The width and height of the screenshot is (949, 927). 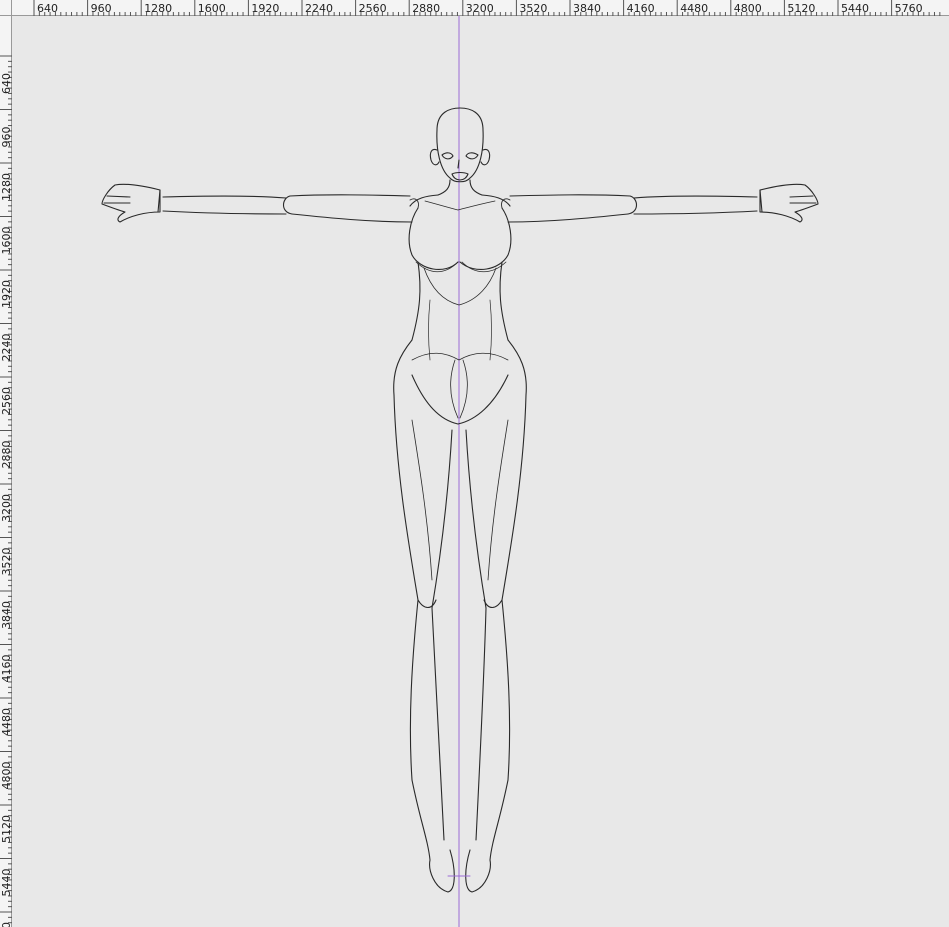 What do you see at coordinates (6, 348) in the screenshot?
I see `vertical-ruler-label: 2240` at bounding box center [6, 348].